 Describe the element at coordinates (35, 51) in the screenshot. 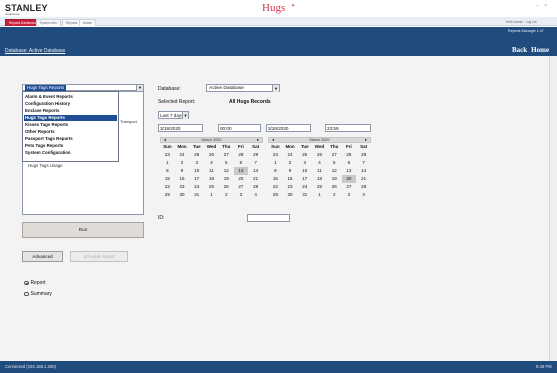

I see `breadcrumb: Database: Active Database` at that location.